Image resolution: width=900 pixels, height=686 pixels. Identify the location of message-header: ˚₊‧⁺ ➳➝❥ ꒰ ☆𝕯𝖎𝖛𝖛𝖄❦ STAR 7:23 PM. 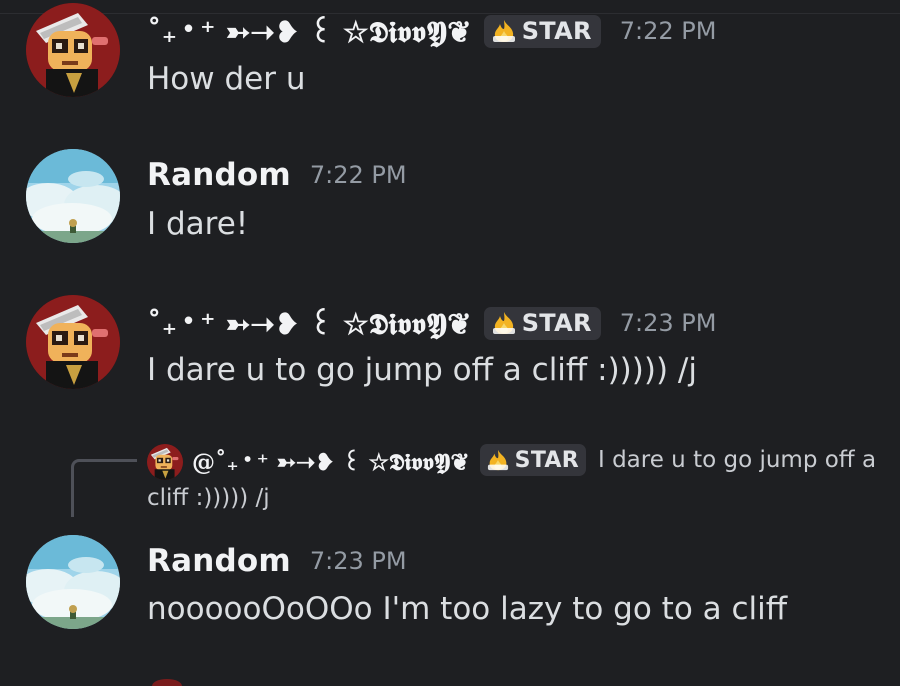
(431, 323).